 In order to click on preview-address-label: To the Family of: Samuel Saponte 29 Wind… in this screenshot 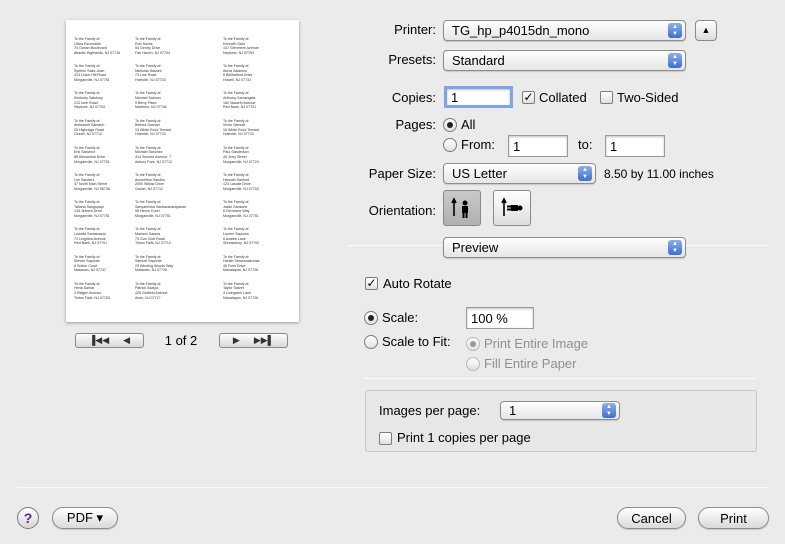, I will do `click(154, 263)`.